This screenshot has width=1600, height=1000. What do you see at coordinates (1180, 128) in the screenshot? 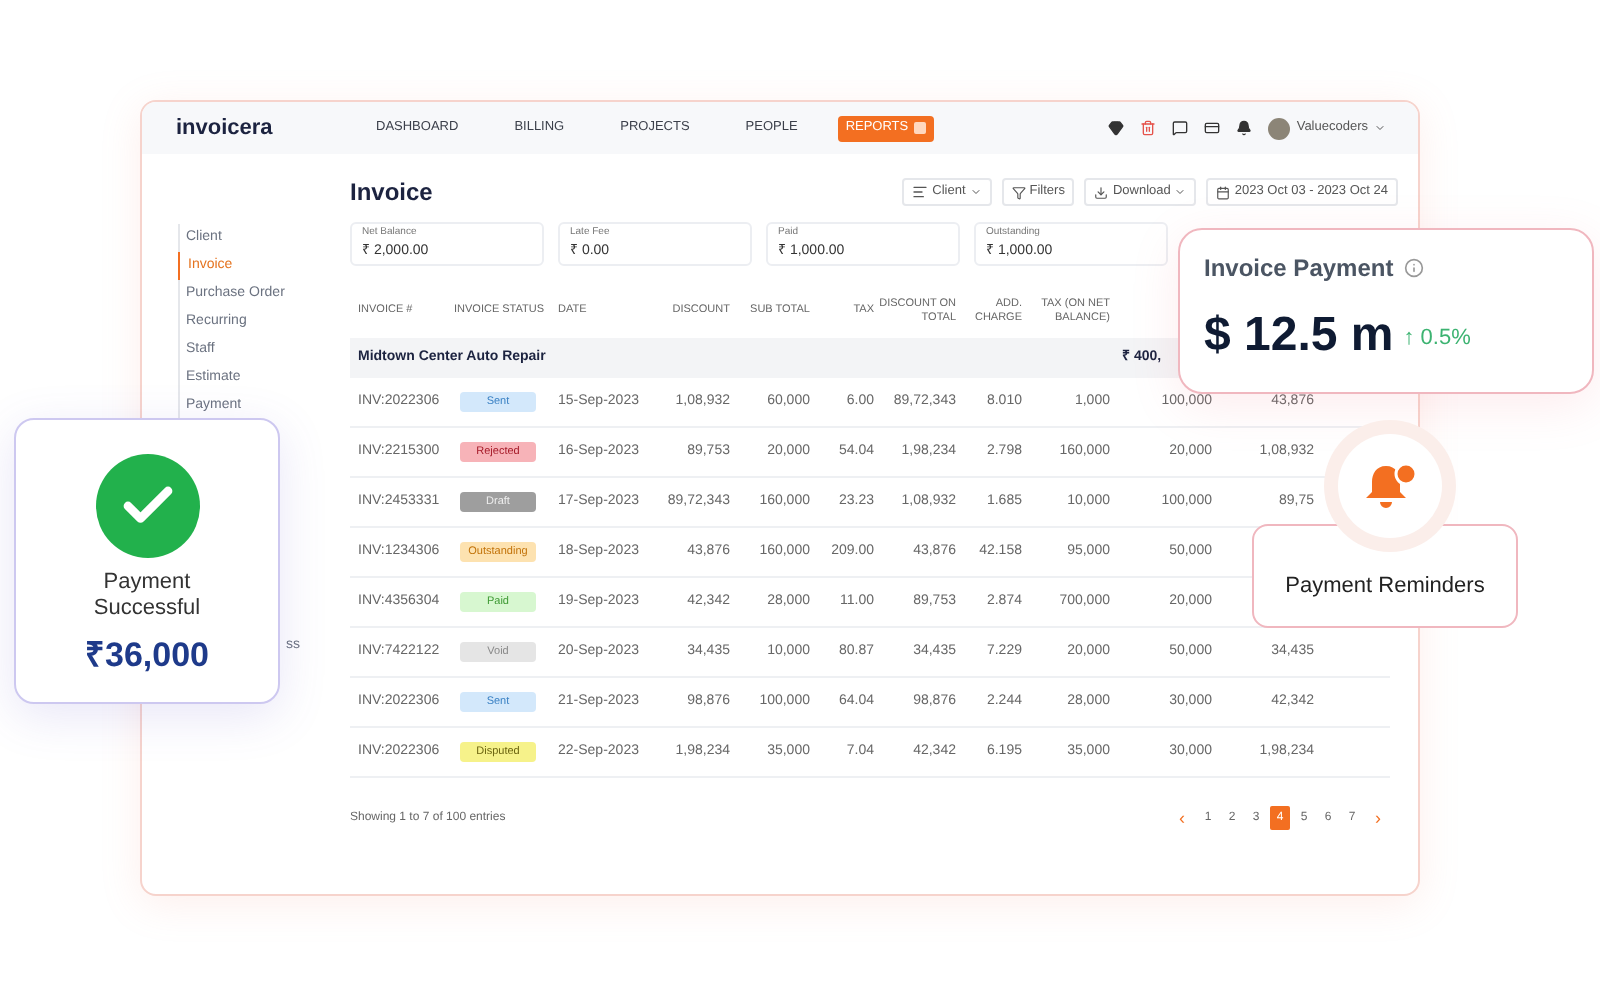
I see `chat-icon` at bounding box center [1180, 128].